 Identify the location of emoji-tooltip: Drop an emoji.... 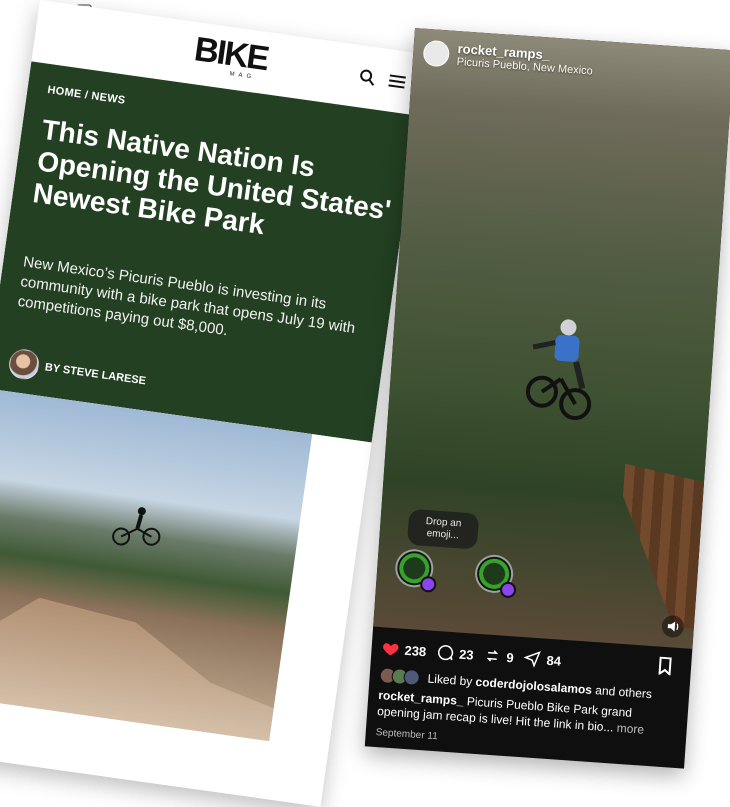
(443, 529).